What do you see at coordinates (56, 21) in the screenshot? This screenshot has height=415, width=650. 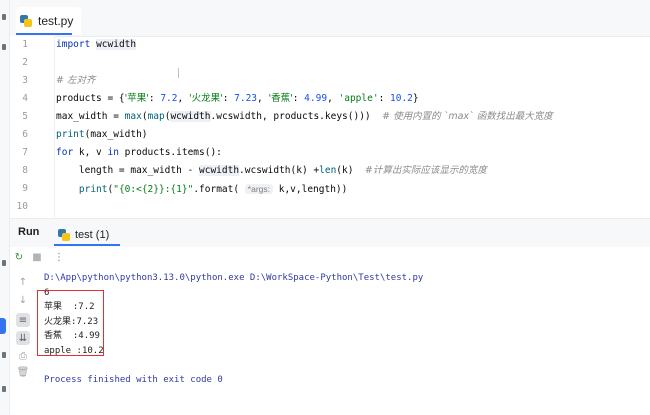 I see `file-tab-label: test.py` at bounding box center [56, 21].